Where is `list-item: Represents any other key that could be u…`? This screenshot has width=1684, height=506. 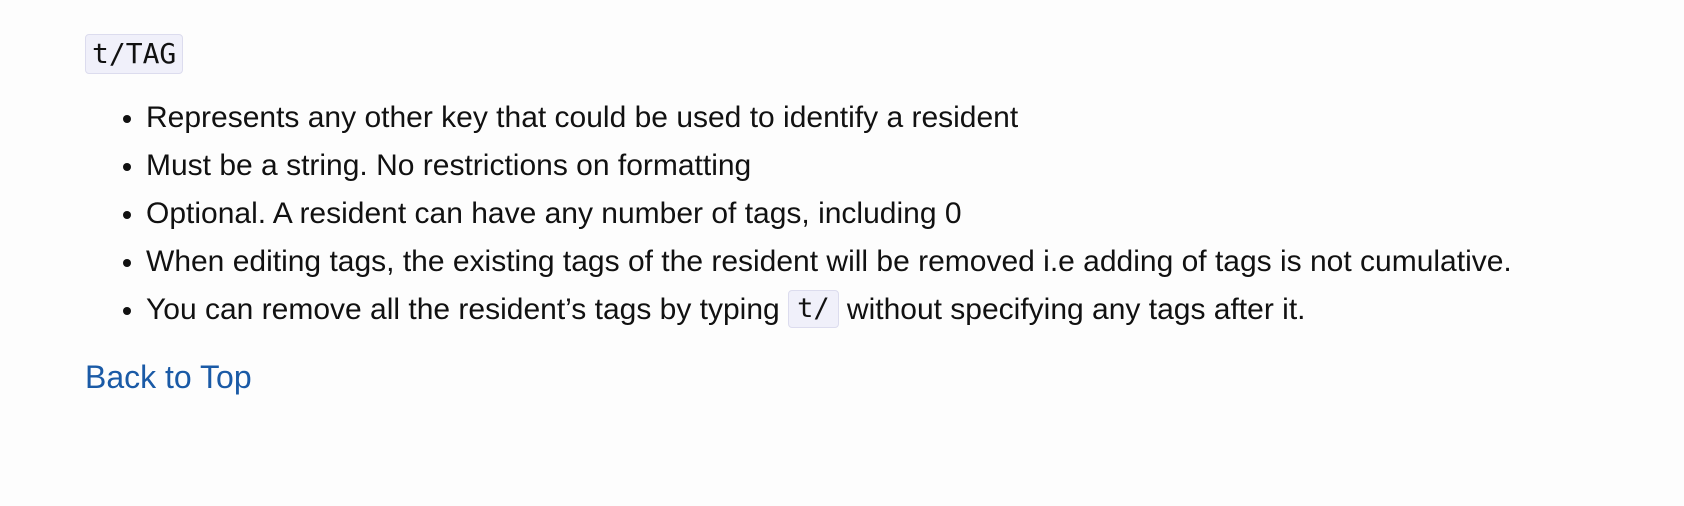 list-item: Represents any other key that could be u… is located at coordinates (895, 118).